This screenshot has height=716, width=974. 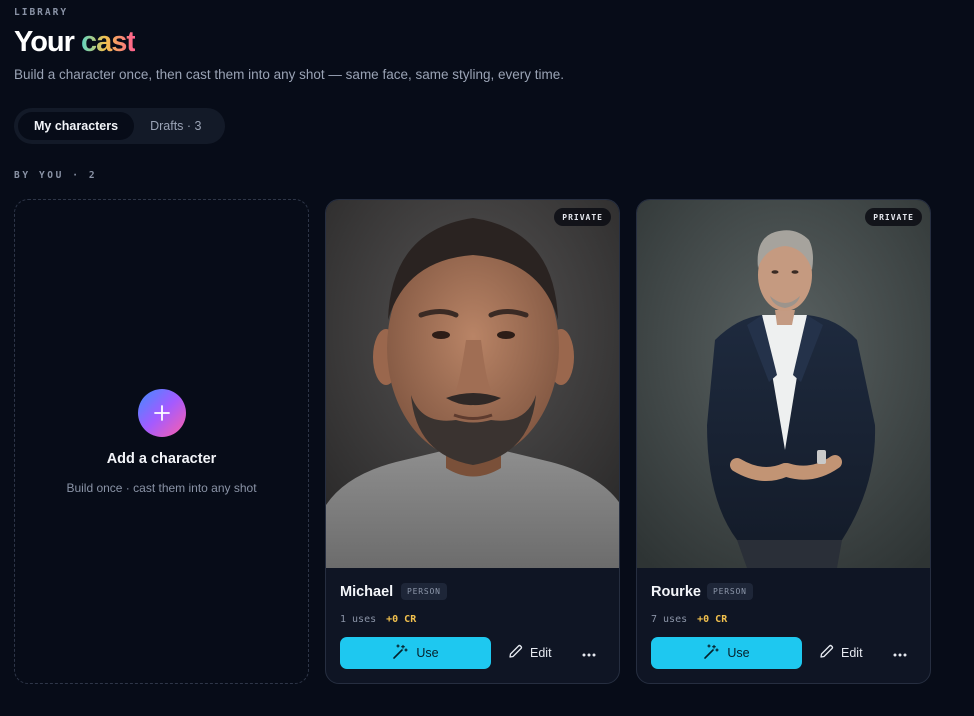 What do you see at coordinates (676, 592) in the screenshot?
I see `character-name: Rourke` at bounding box center [676, 592].